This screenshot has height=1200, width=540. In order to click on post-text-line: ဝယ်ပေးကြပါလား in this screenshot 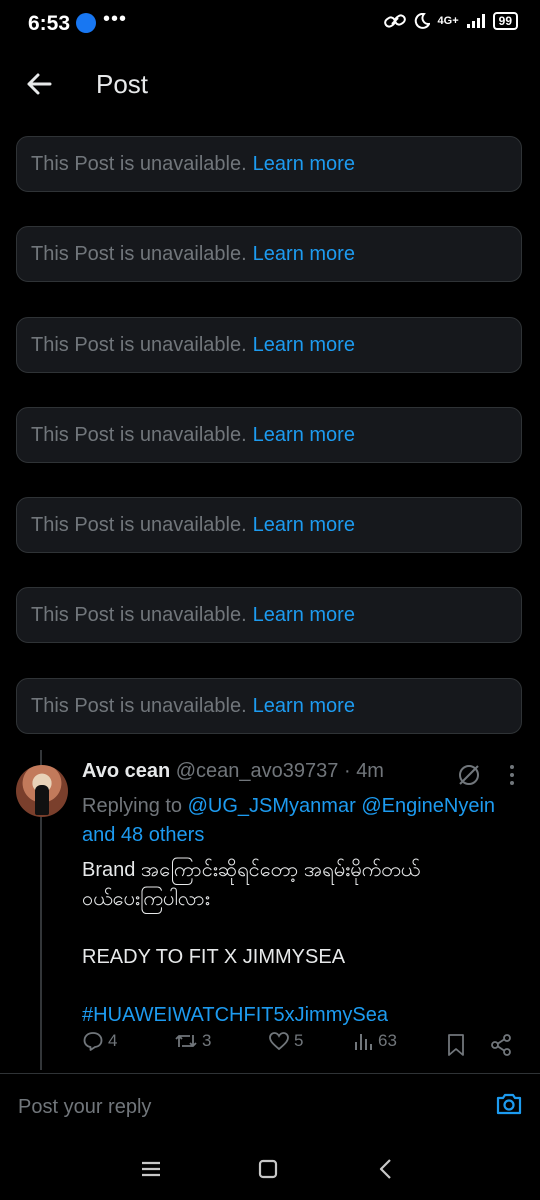, I will do `click(146, 899)`.